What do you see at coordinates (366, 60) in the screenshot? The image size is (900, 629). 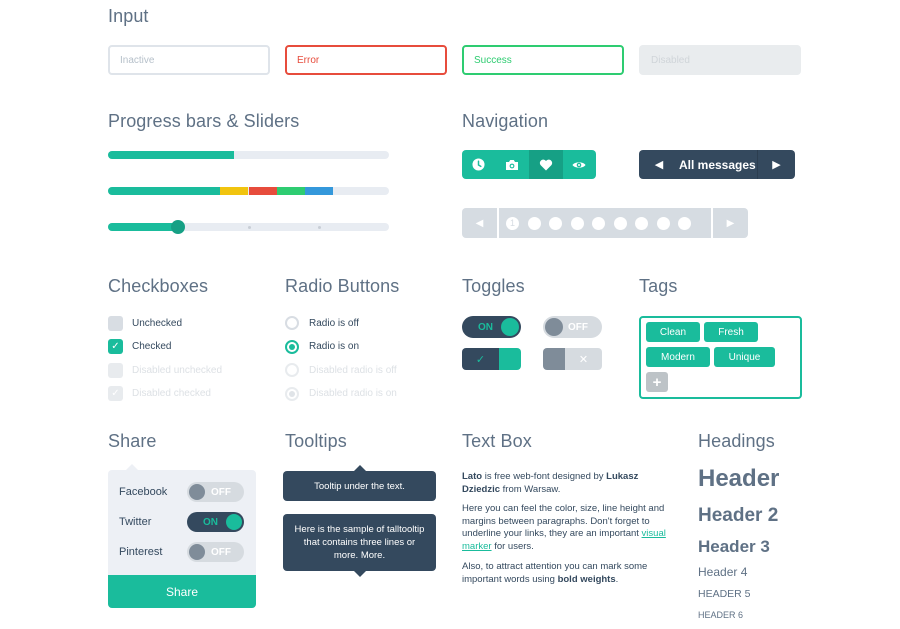 I see `error-input: Error` at bounding box center [366, 60].